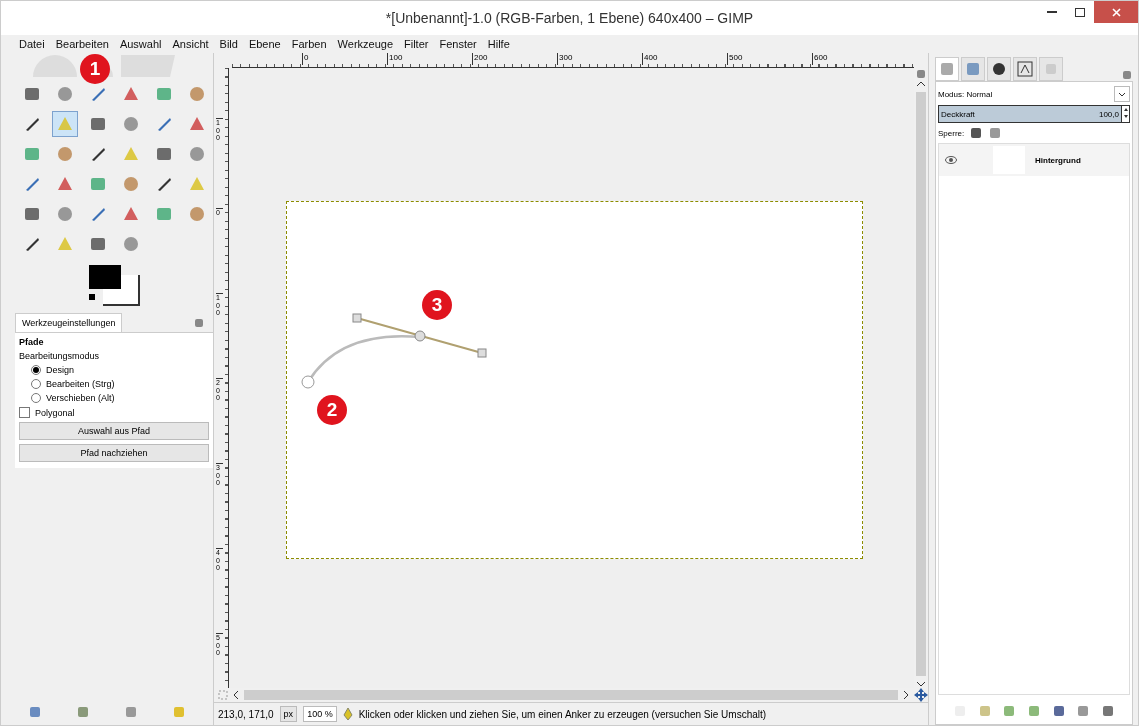 This screenshot has width=1139, height=726. I want to click on brushes-tab, so click(999, 69).